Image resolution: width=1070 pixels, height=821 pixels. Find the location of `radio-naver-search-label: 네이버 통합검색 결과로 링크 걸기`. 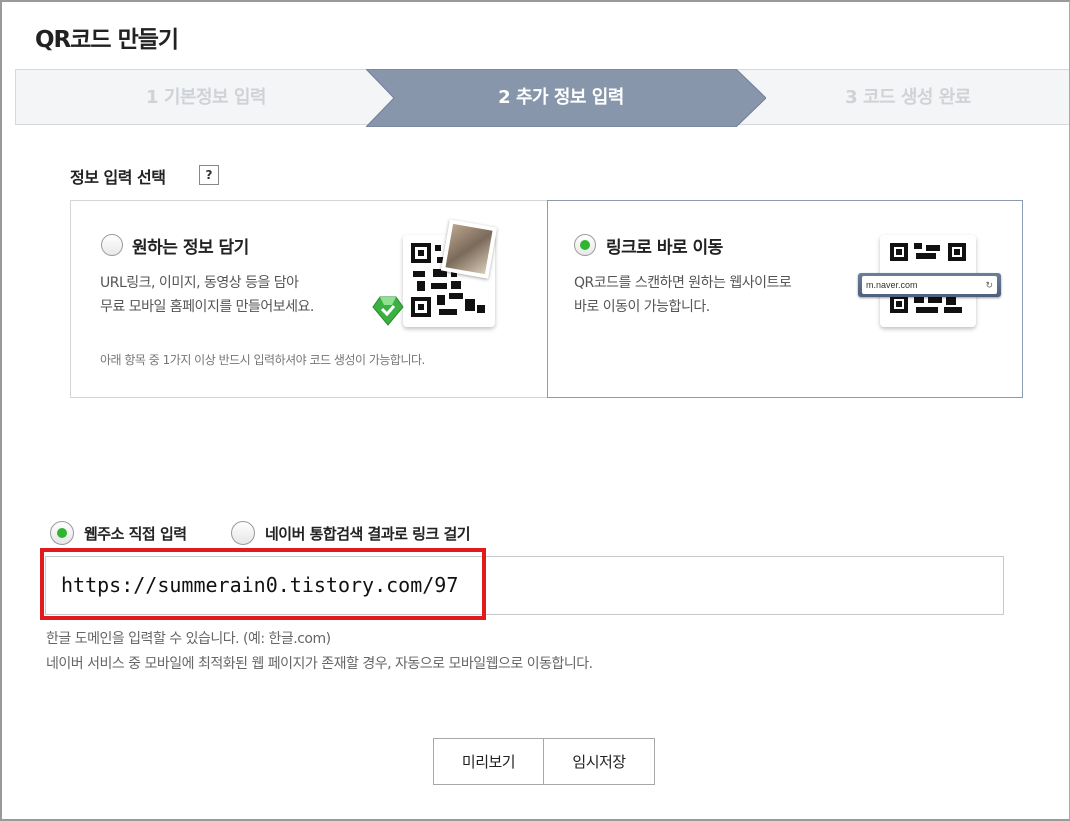

radio-naver-search-label: 네이버 통합검색 결과로 링크 걸기 is located at coordinates (368, 534).